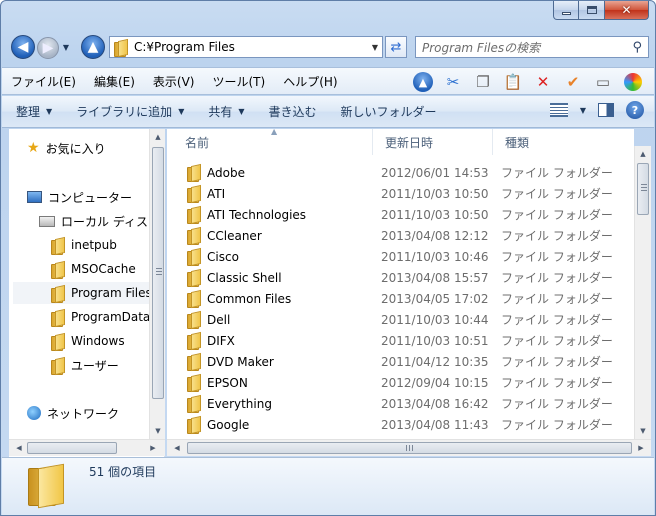 Image resolution: width=656 pixels, height=516 pixels. I want to click on share-button: 共有 ▼, so click(226, 111).